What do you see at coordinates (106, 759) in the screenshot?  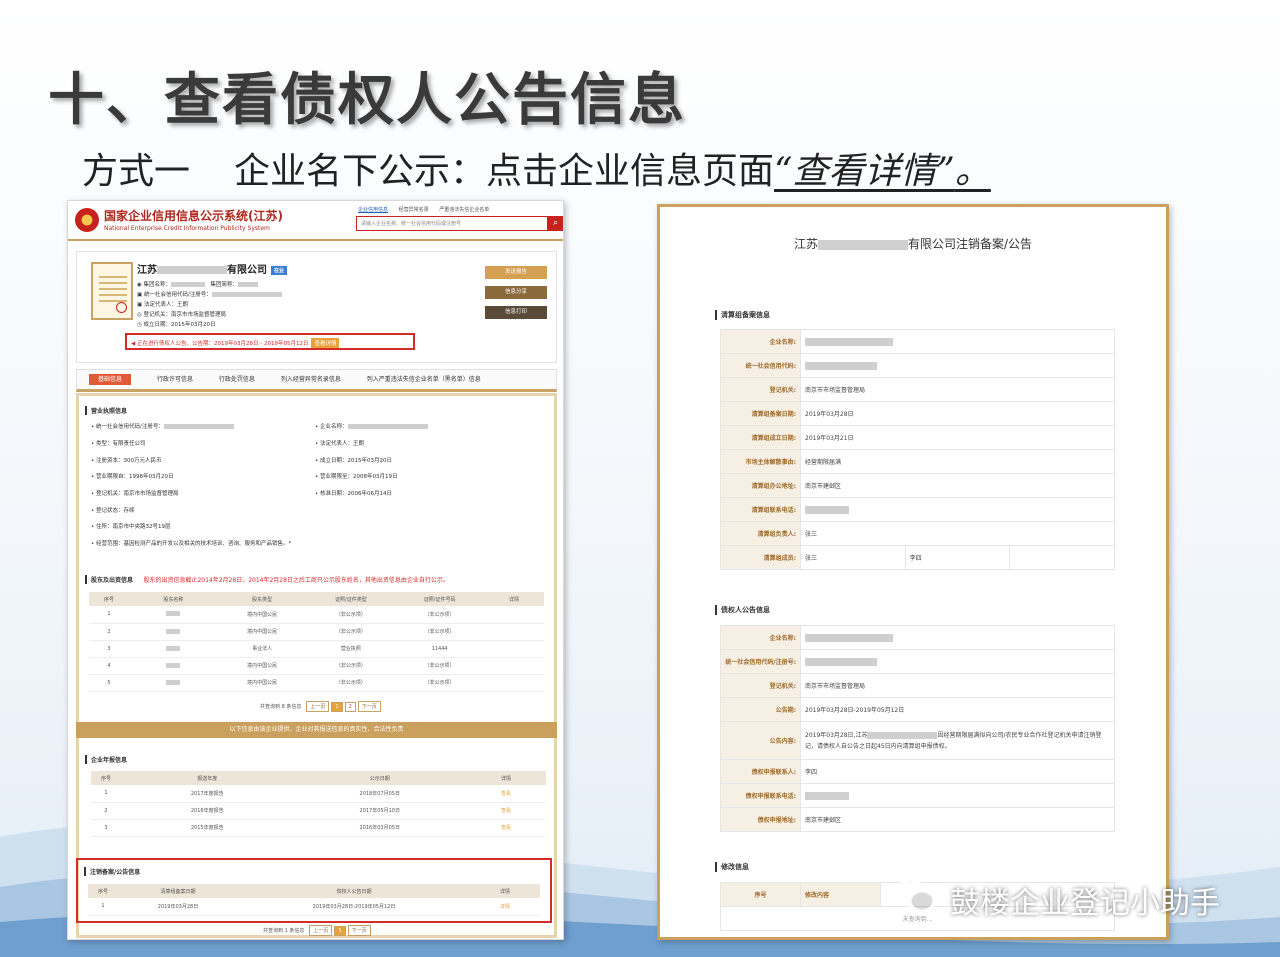 I see `annual-report-title: 企业年报信息` at bounding box center [106, 759].